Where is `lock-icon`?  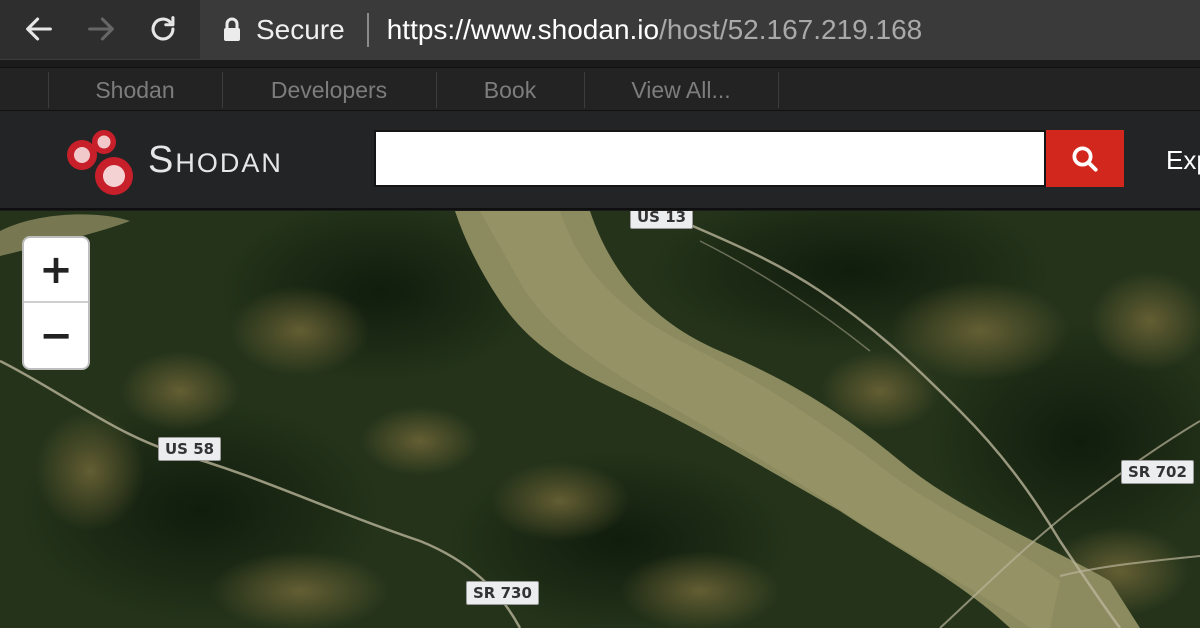 lock-icon is located at coordinates (232, 30).